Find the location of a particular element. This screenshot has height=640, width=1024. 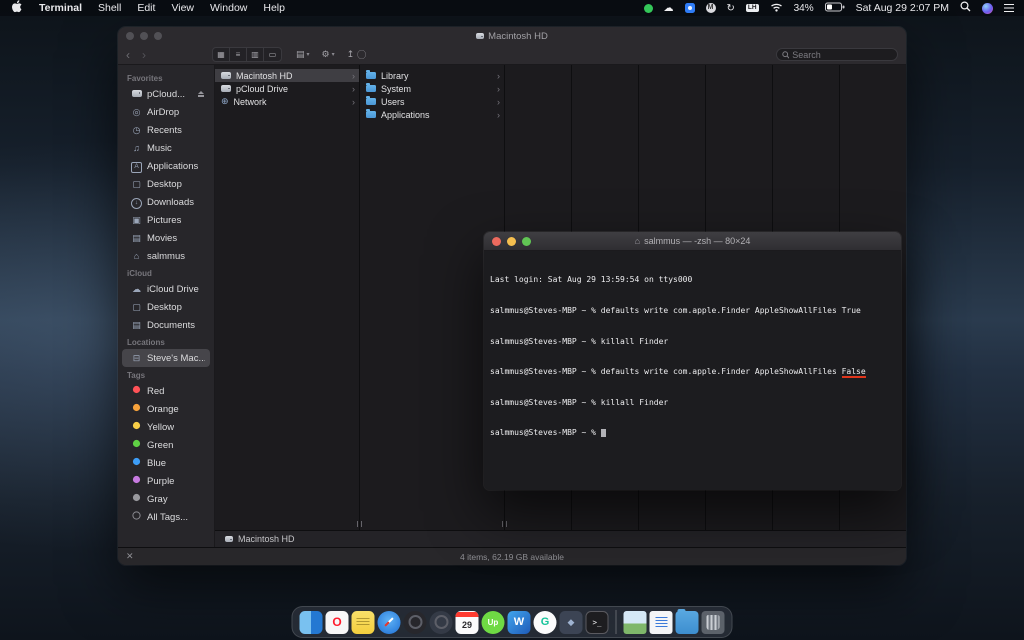

spotlight-icon is located at coordinates (965, 8).